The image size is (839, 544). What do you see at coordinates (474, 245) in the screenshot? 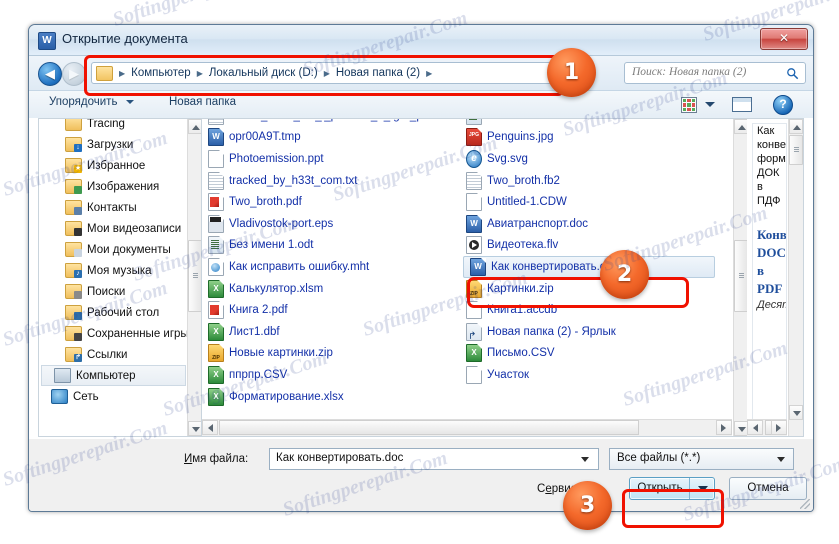
I see `video-icon` at bounding box center [474, 245].